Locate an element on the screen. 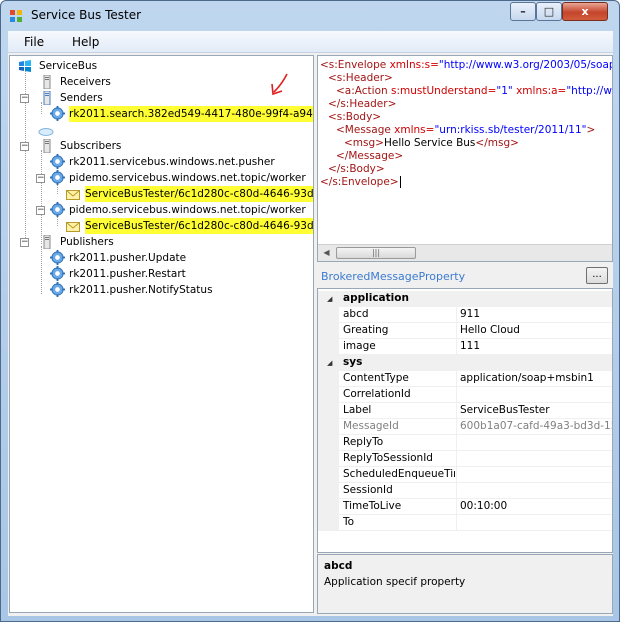 The width and height of the screenshot is (620, 622). tree-label-publishers: Publishers is located at coordinates (87, 242).